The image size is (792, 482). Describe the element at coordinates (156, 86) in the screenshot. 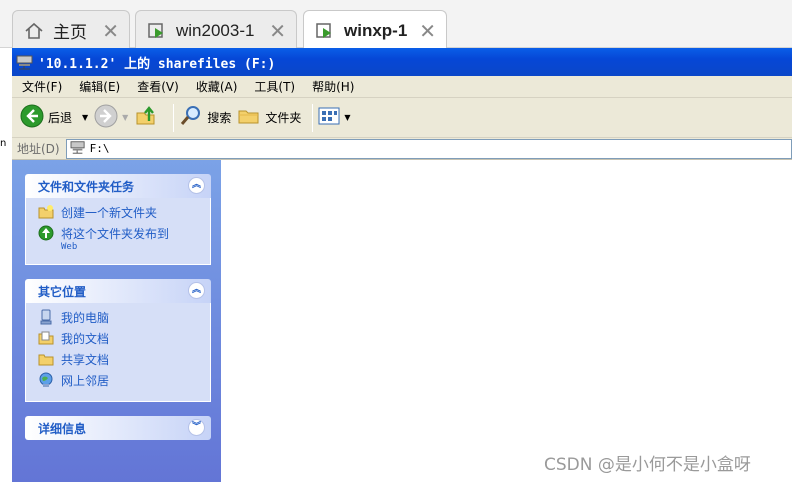

I see `menu-view: 查看(V)` at that location.